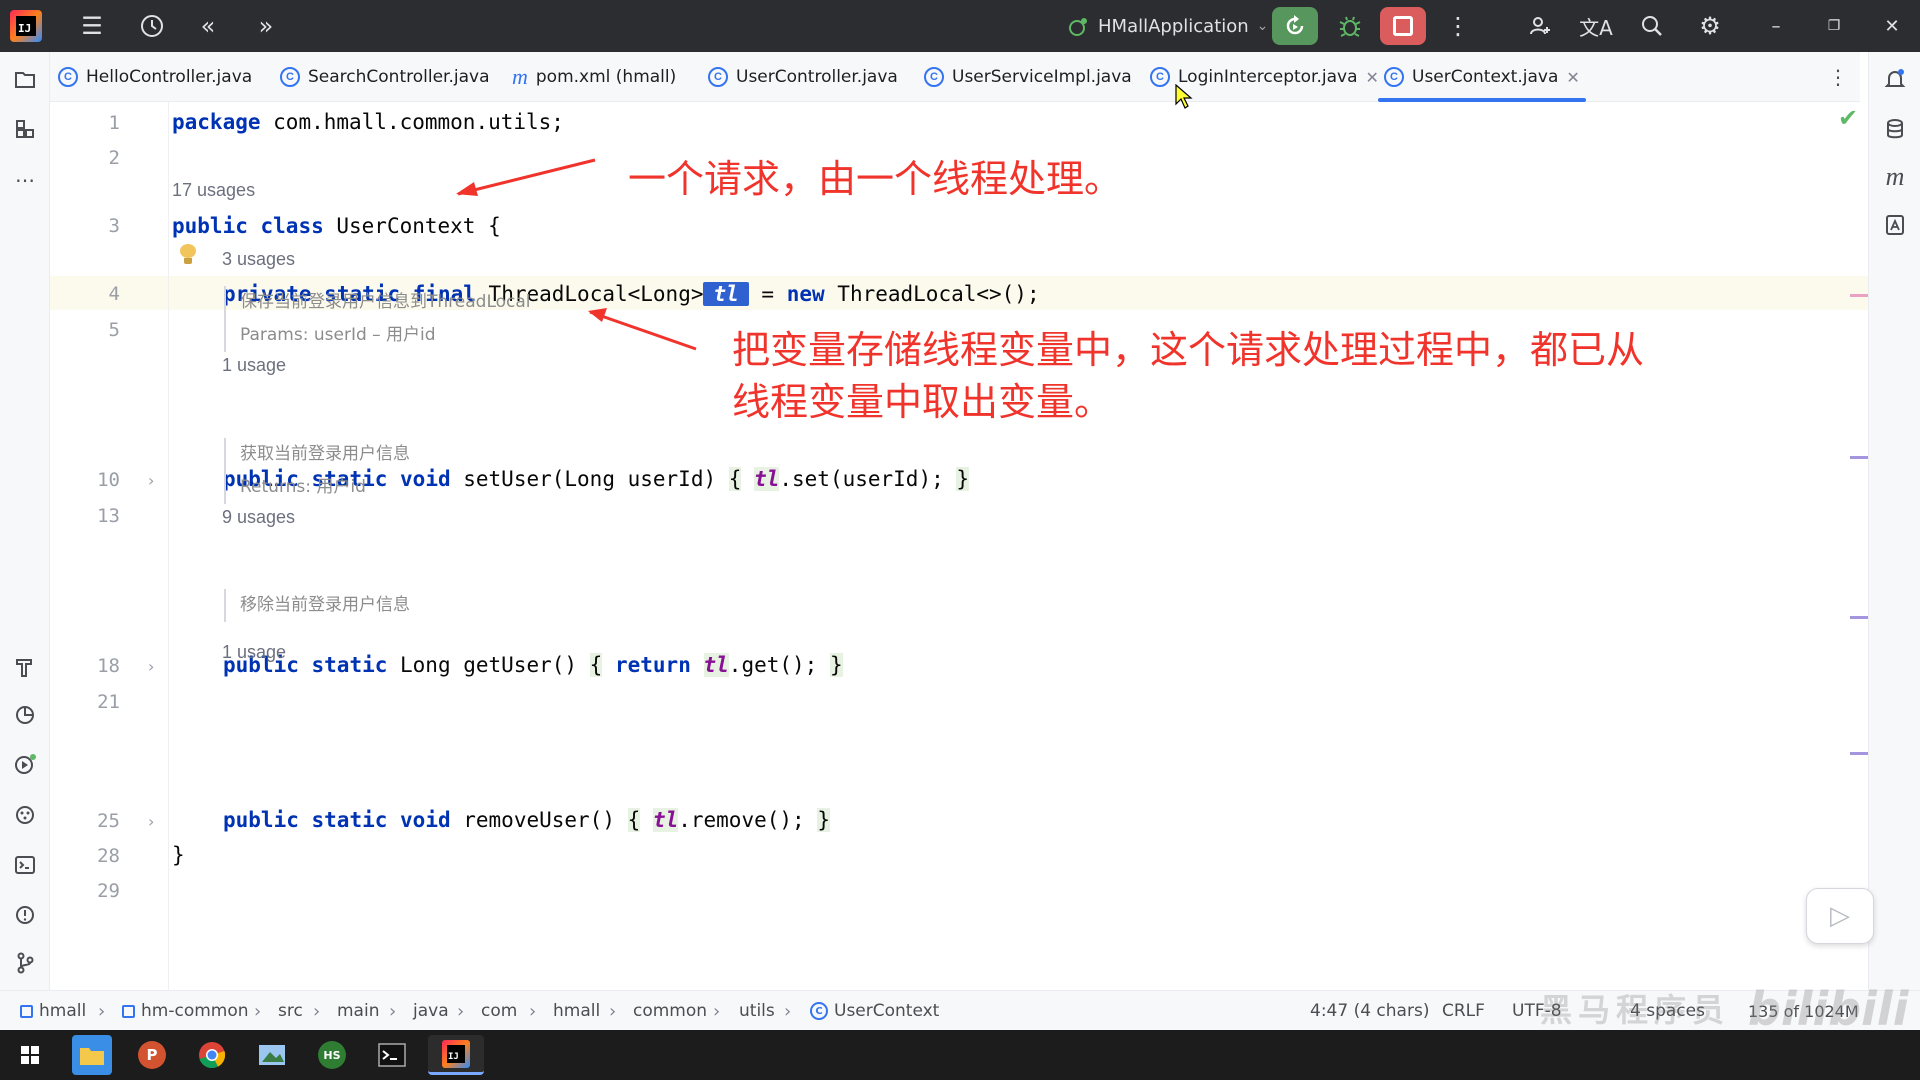 Image resolution: width=1920 pixels, height=1080 pixels. Describe the element at coordinates (1895, 225) in the screenshot. I see `ai-assistant-icon` at that location.